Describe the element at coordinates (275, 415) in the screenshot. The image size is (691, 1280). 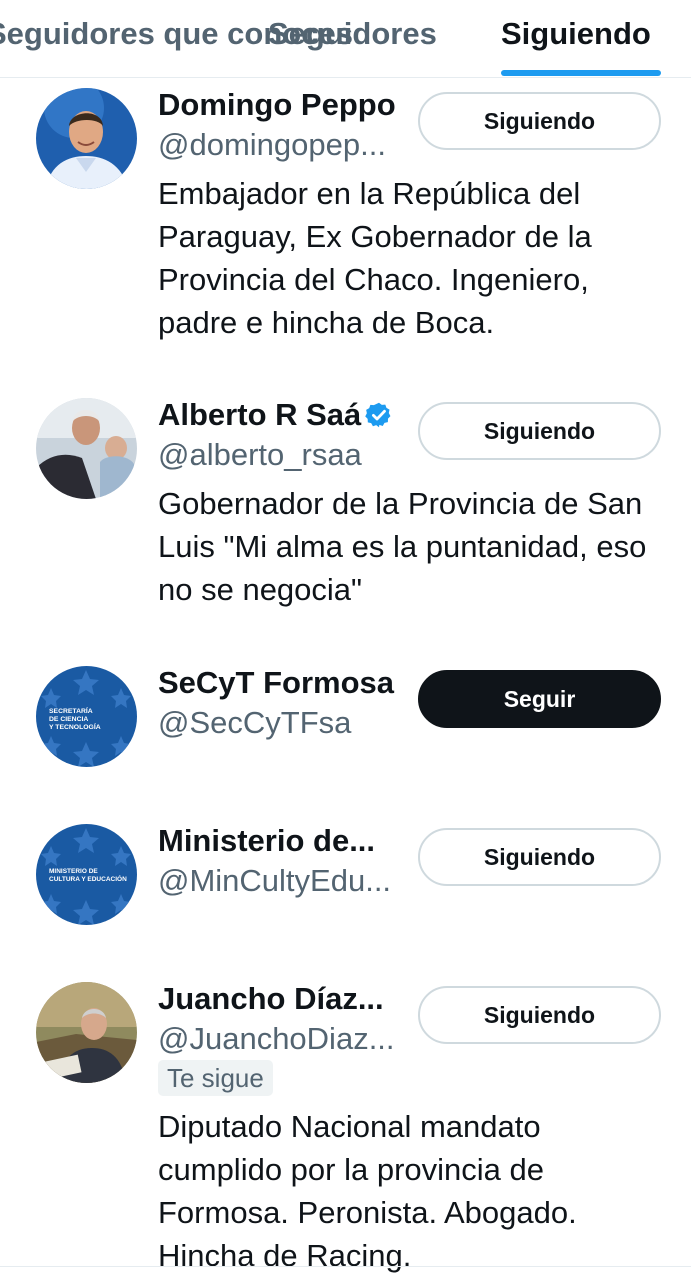
I see `user-name: Alberto R Saá` at that location.